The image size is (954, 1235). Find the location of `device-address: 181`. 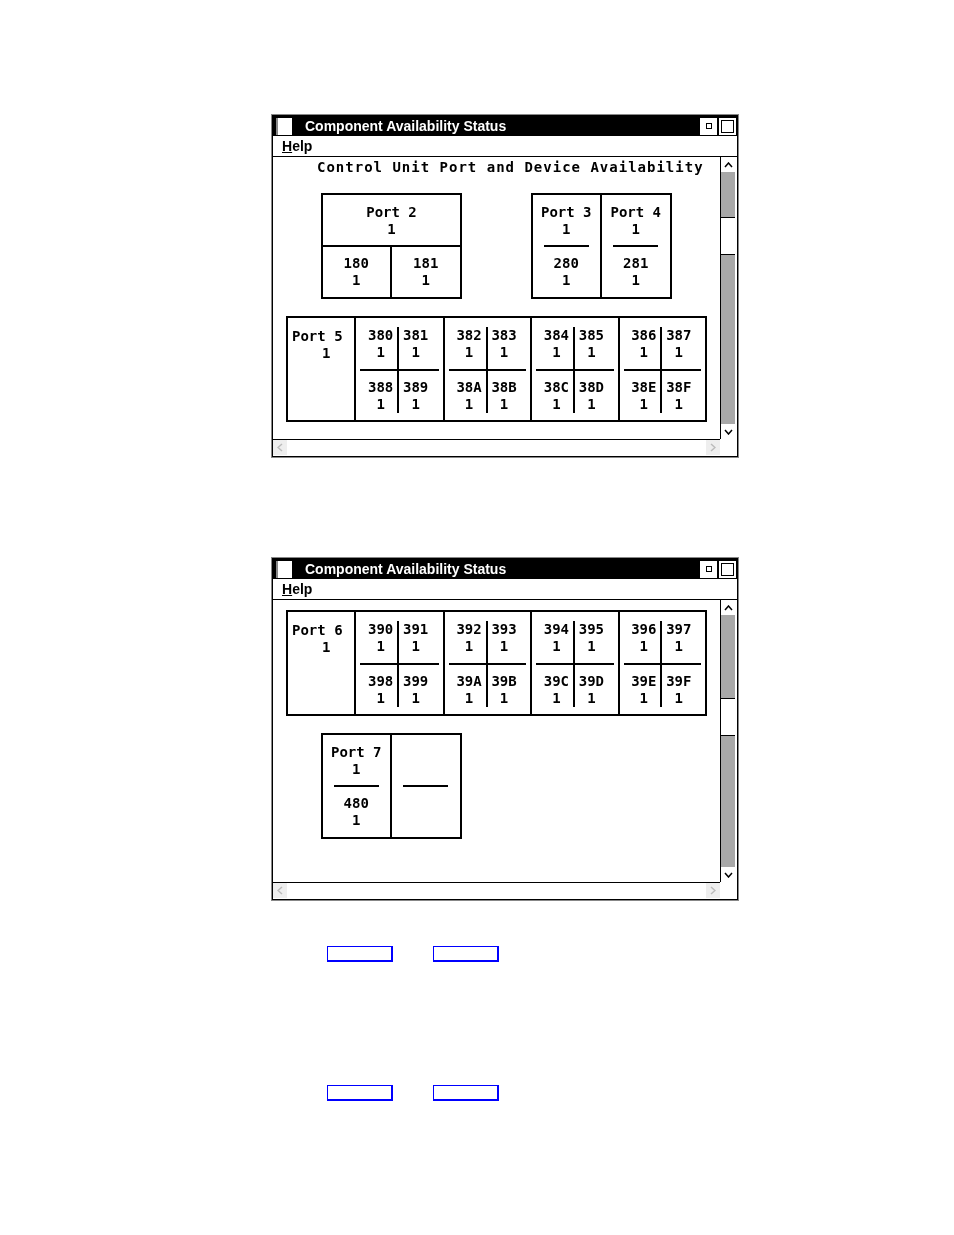

device-address: 181 is located at coordinates (426, 263).